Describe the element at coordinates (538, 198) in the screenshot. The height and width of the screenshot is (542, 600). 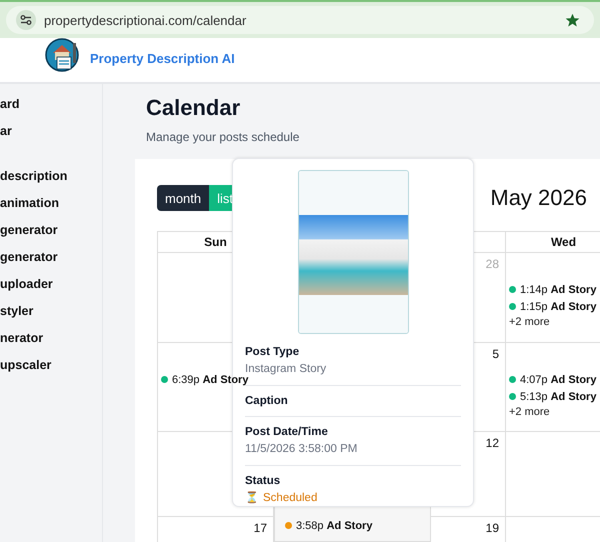
I see `month-title: May 2026` at that location.